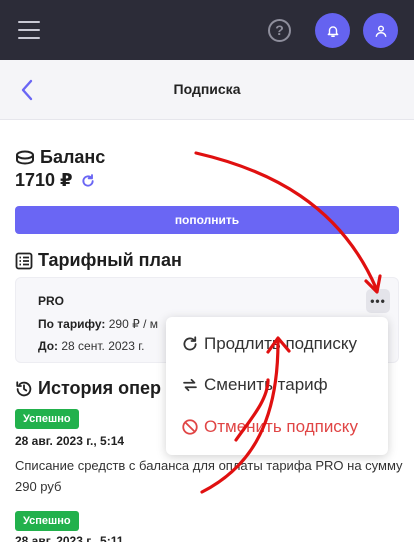 This screenshot has height=542, width=414. I want to click on menu-item-renew: Продлить подписку, so click(268, 344).